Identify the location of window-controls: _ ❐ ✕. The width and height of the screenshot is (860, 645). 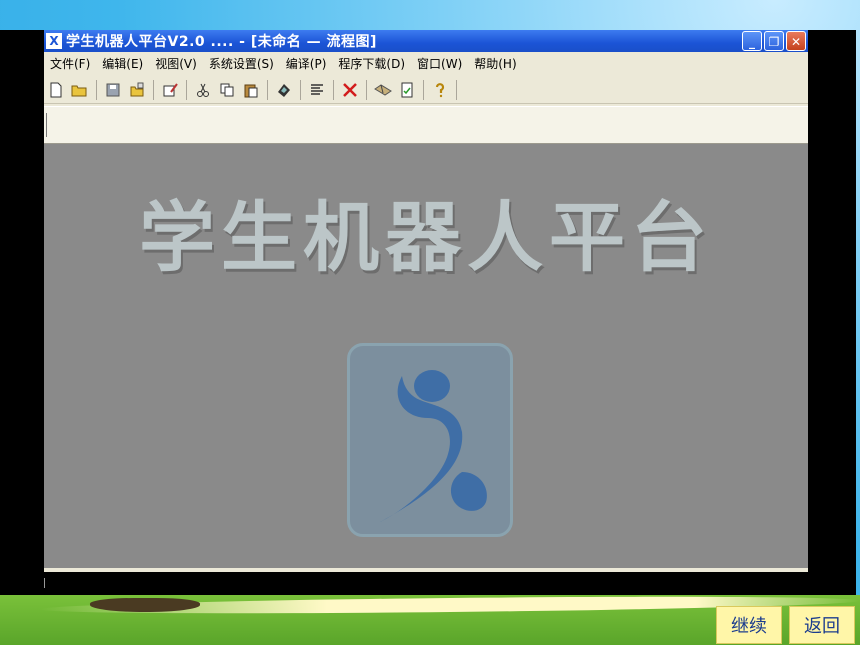
(774, 41).